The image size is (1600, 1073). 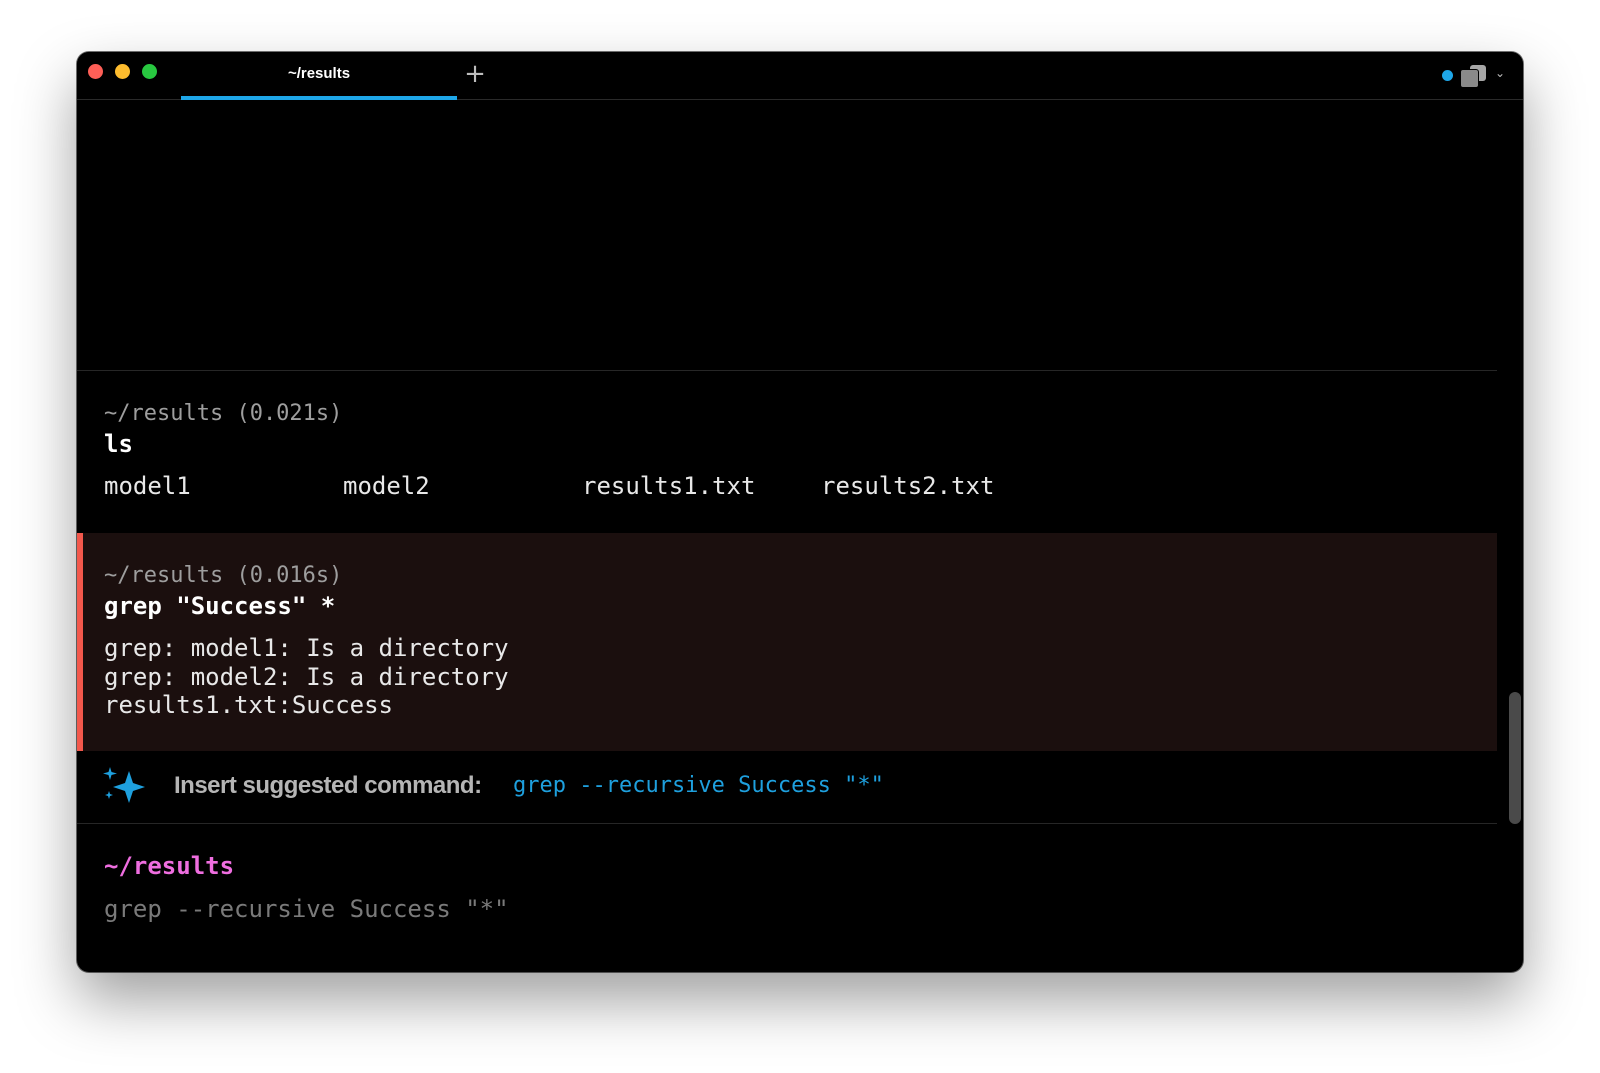 I want to click on active-tab-indicator, so click(x=319, y=98).